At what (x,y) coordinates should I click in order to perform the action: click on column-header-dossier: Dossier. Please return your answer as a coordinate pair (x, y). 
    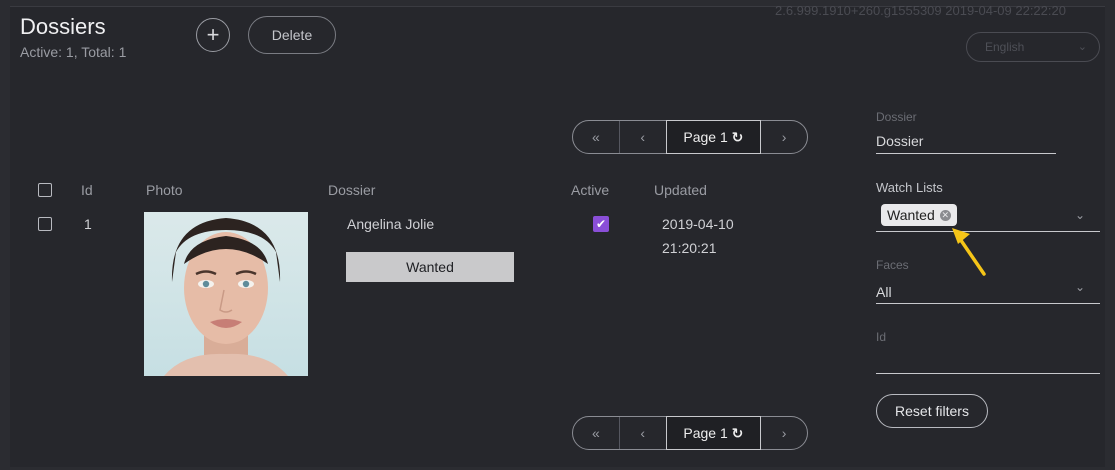
    Looking at the image, I should click on (351, 190).